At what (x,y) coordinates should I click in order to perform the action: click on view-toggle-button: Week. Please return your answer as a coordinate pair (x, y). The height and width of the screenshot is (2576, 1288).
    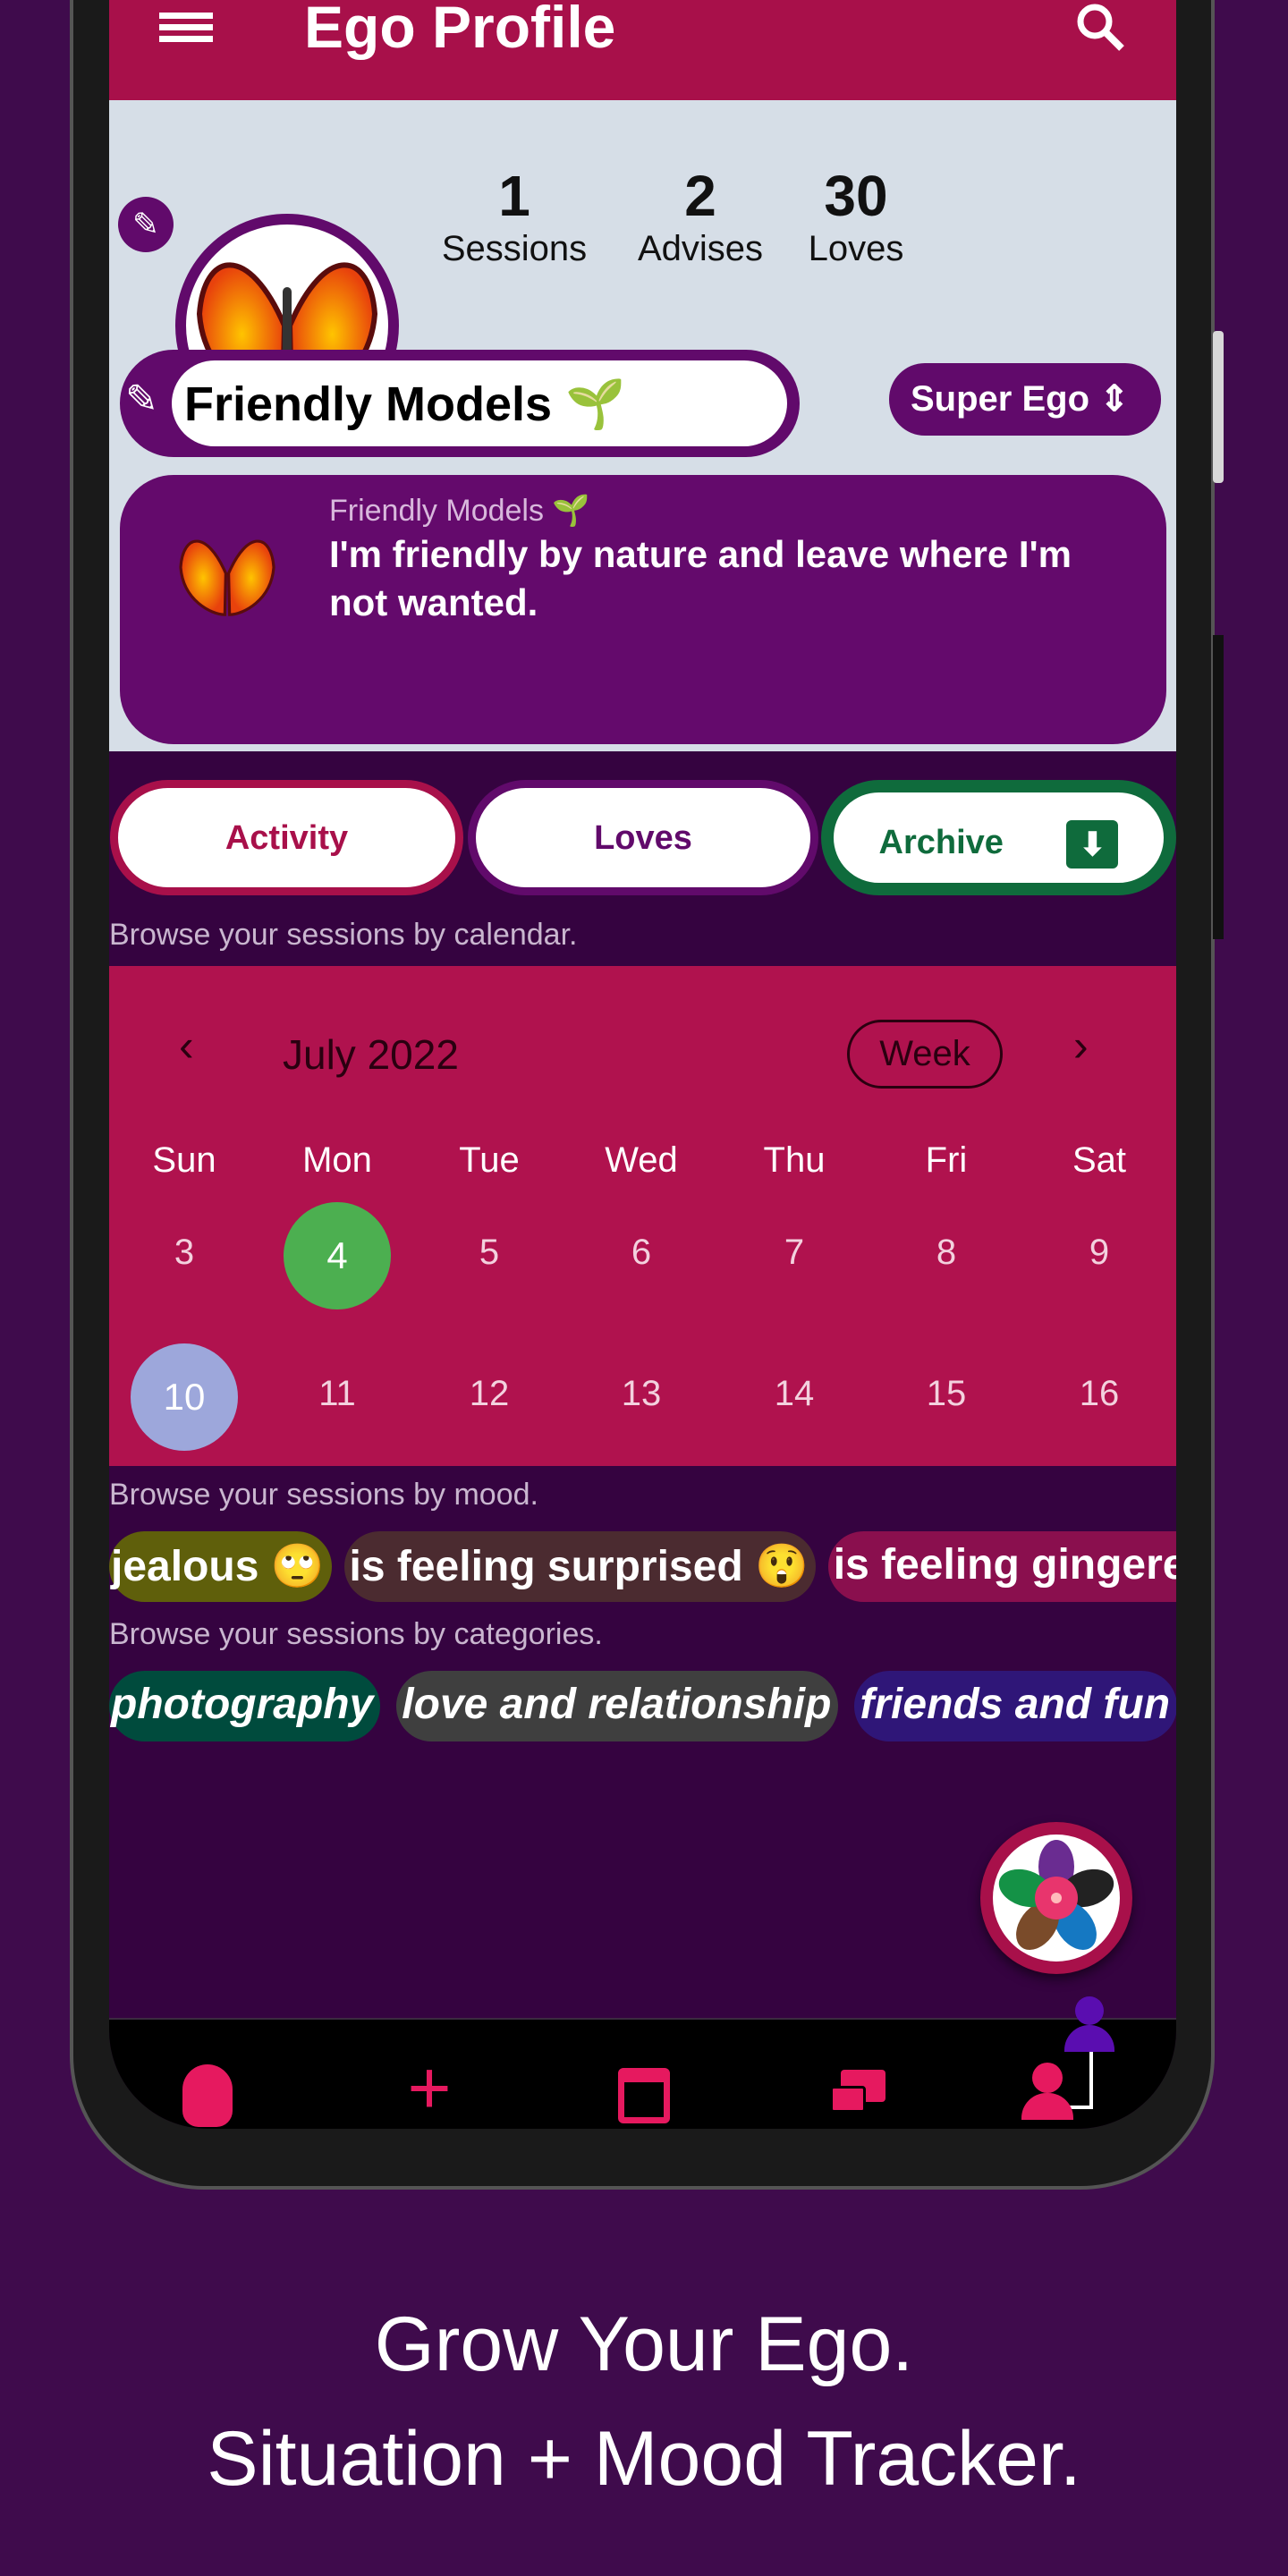
    Looking at the image, I should click on (925, 1054).